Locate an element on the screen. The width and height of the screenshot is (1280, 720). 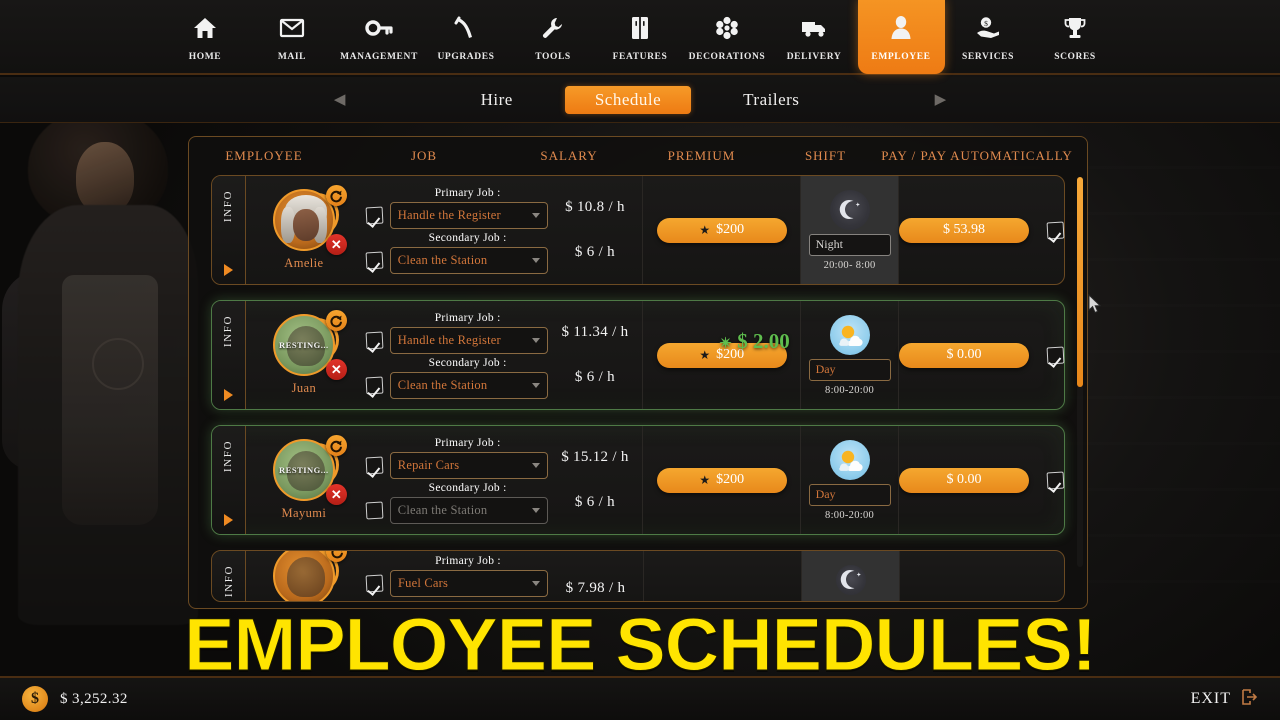
mouse-cursor is located at coordinates (1095, 306).